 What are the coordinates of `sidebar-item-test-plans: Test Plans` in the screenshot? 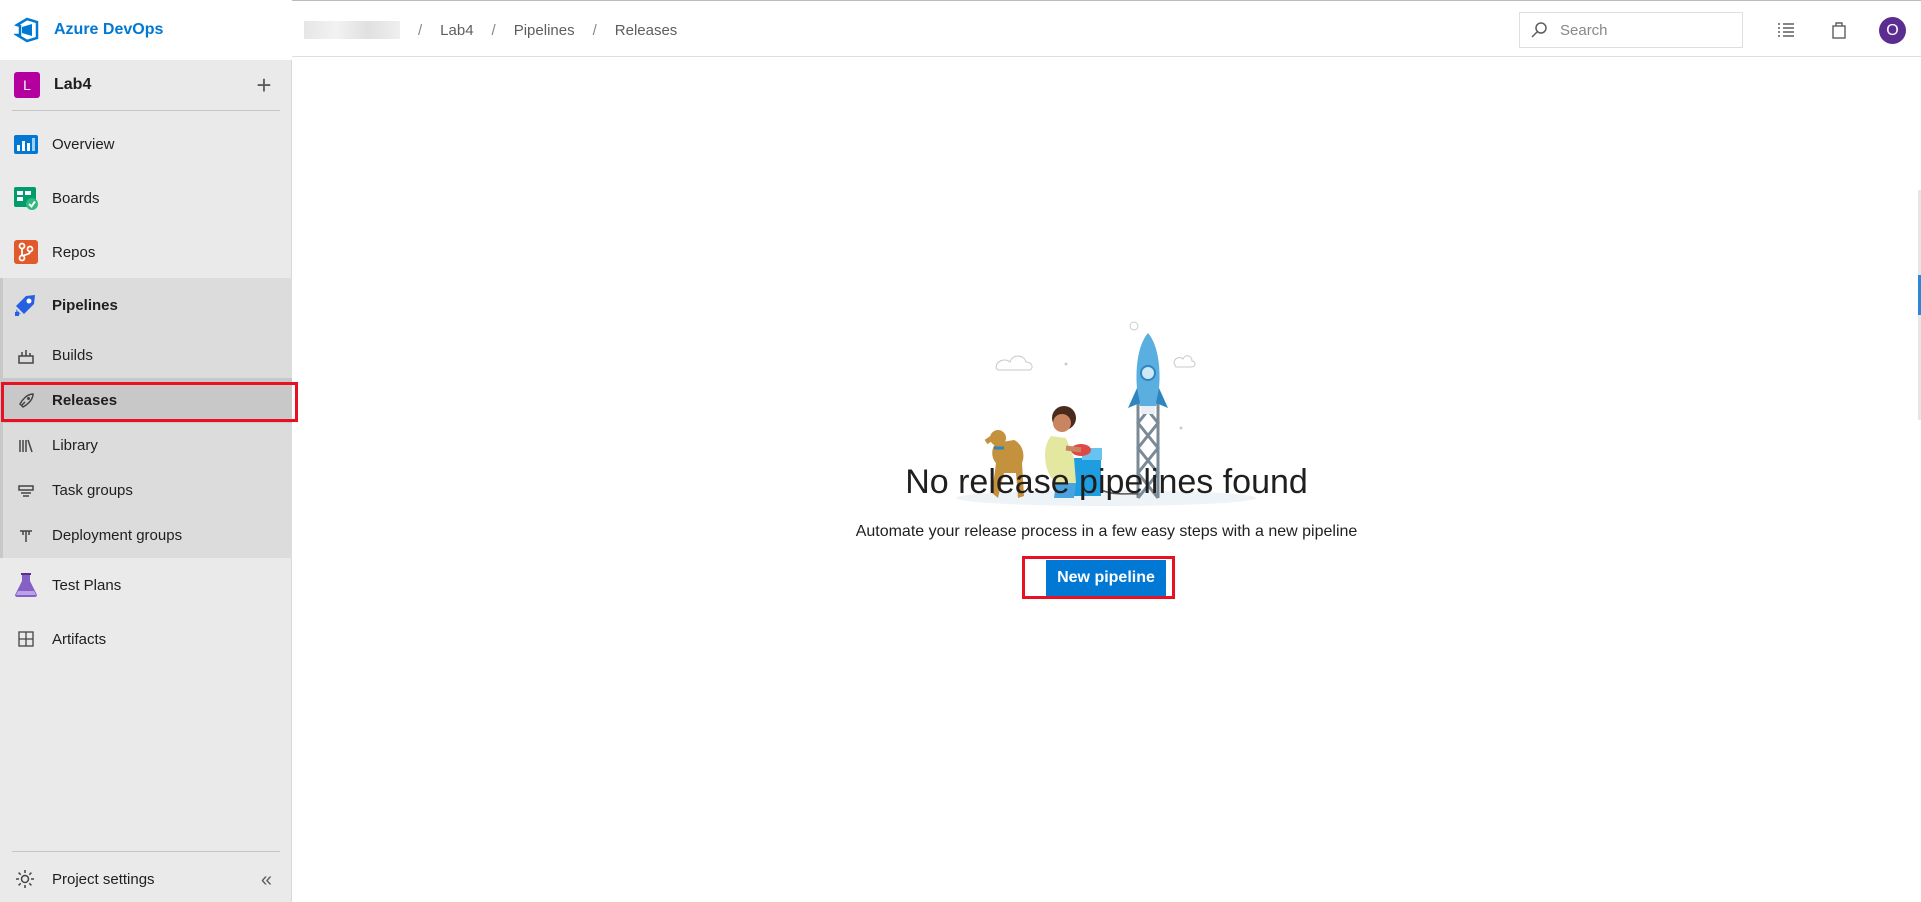 It's located at (146, 585).